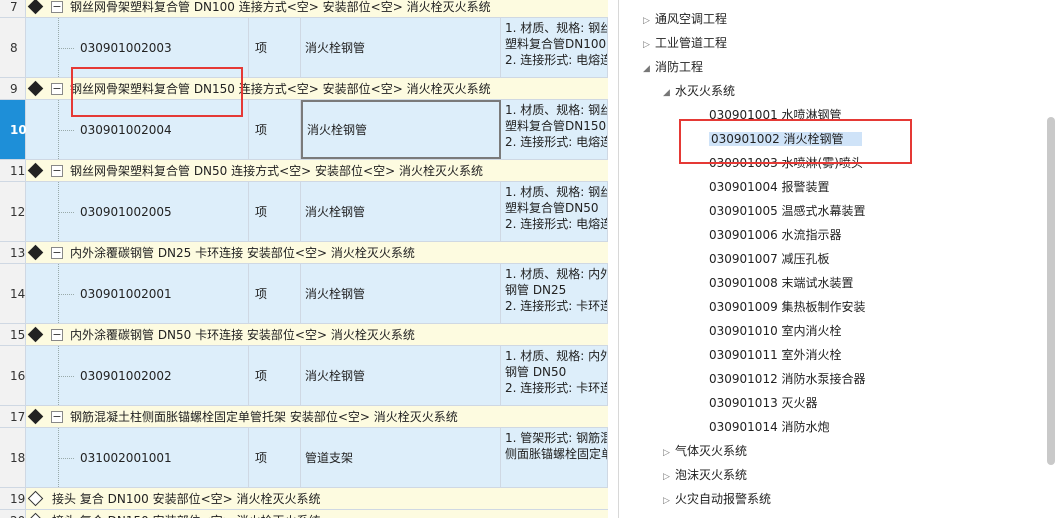 This screenshot has height=518, width=1062. What do you see at coordinates (1051, 291) in the screenshot?
I see `tree-scrollbar` at bounding box center [1051, 291].